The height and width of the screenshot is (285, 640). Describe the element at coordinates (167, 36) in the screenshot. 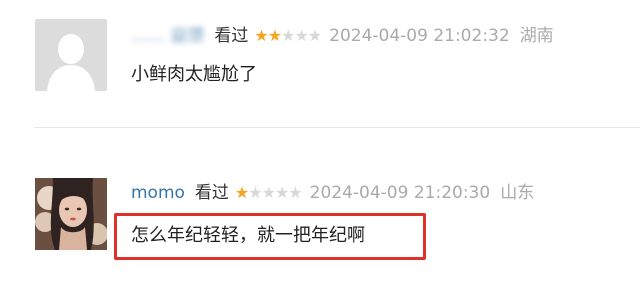

I see `username-link: …… 益馈` at that location.